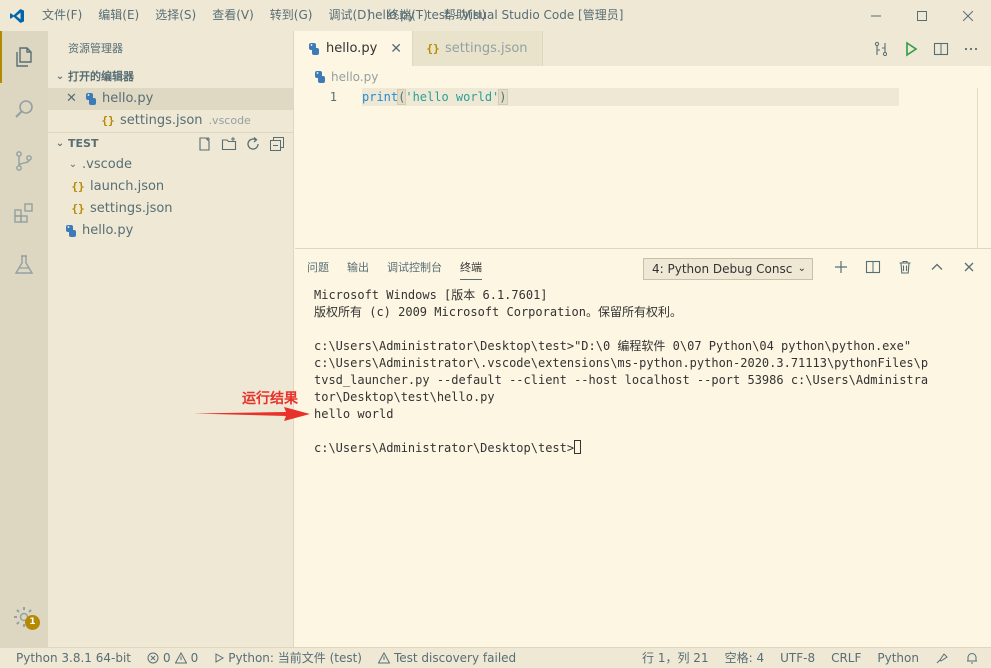 Image resolution: width=991 pixels, height=668 pixels. What do you see at coordinates (24, 213) in the screenshot?
I see `extensions-icon` at bounding box center [24, 213].